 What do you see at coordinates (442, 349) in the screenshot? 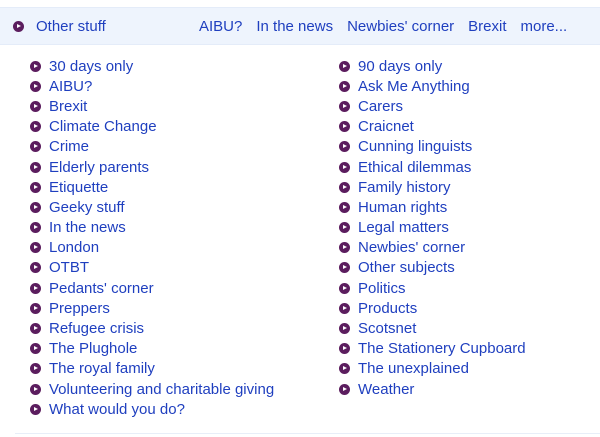
I see `topic-link-label: The Stationery Cupboard` at bounding box center [442, 349].